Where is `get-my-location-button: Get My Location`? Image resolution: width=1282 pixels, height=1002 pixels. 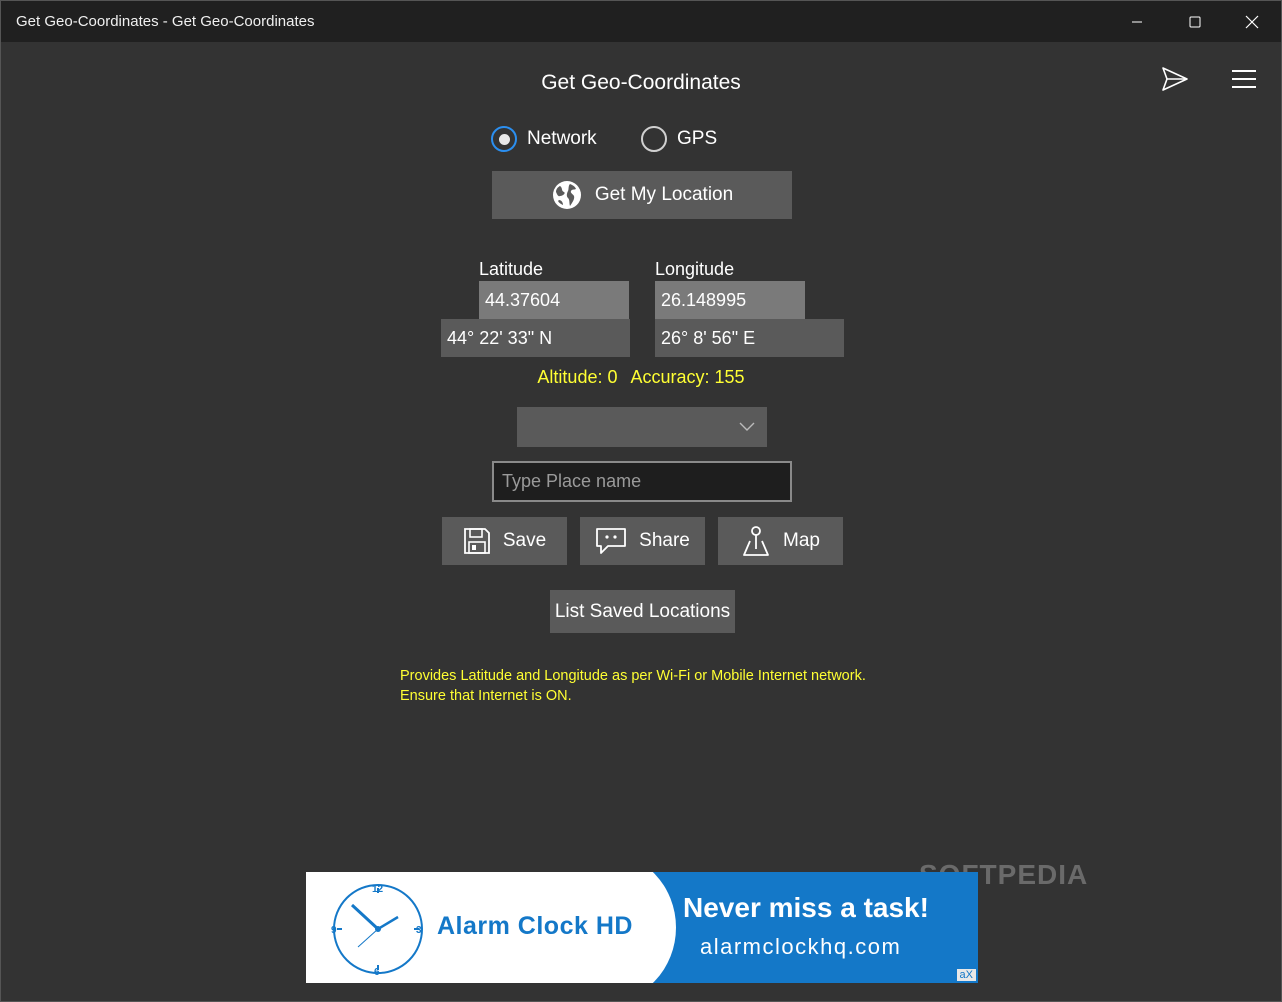 get-my-location-button: Get My Location is located at coordinates (642, 195).